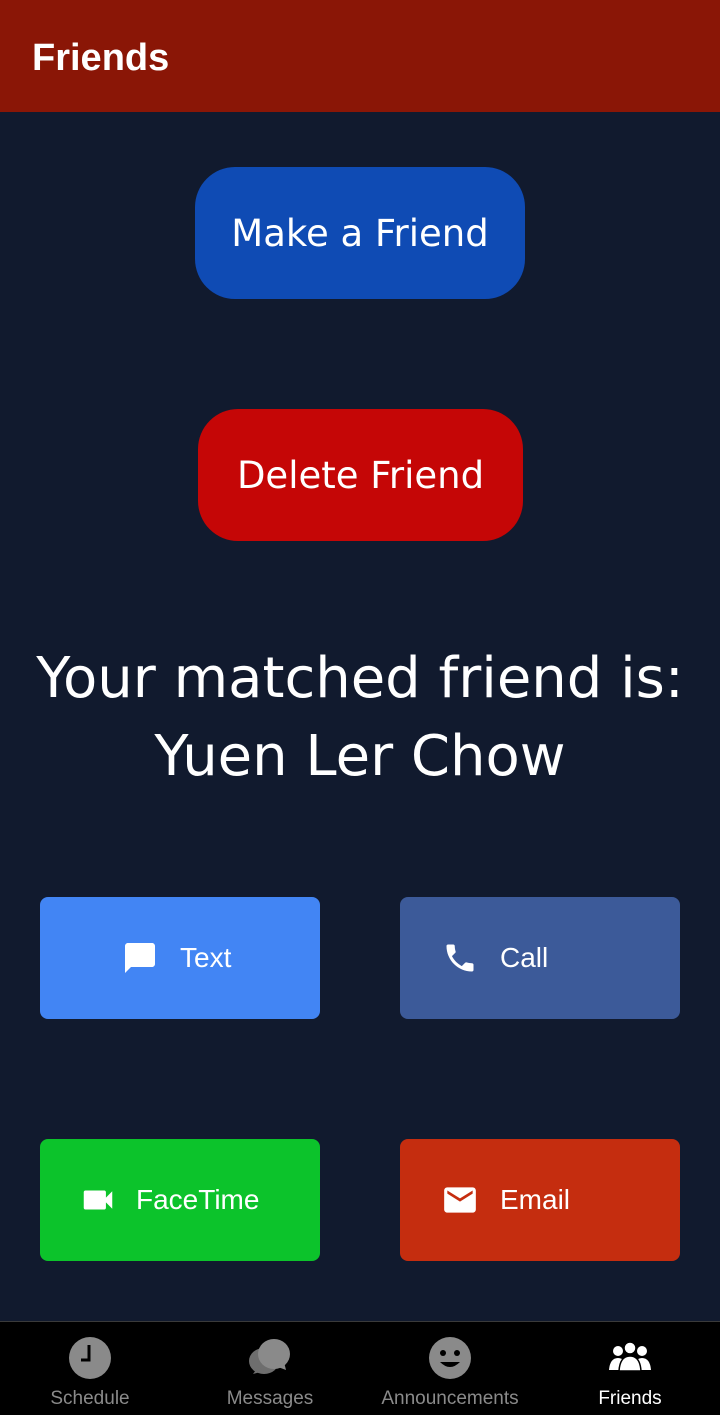 The width and height of the screenshot is (720, 1415). I want to click on facetime-button: FaceTime, so click(180, 1200).